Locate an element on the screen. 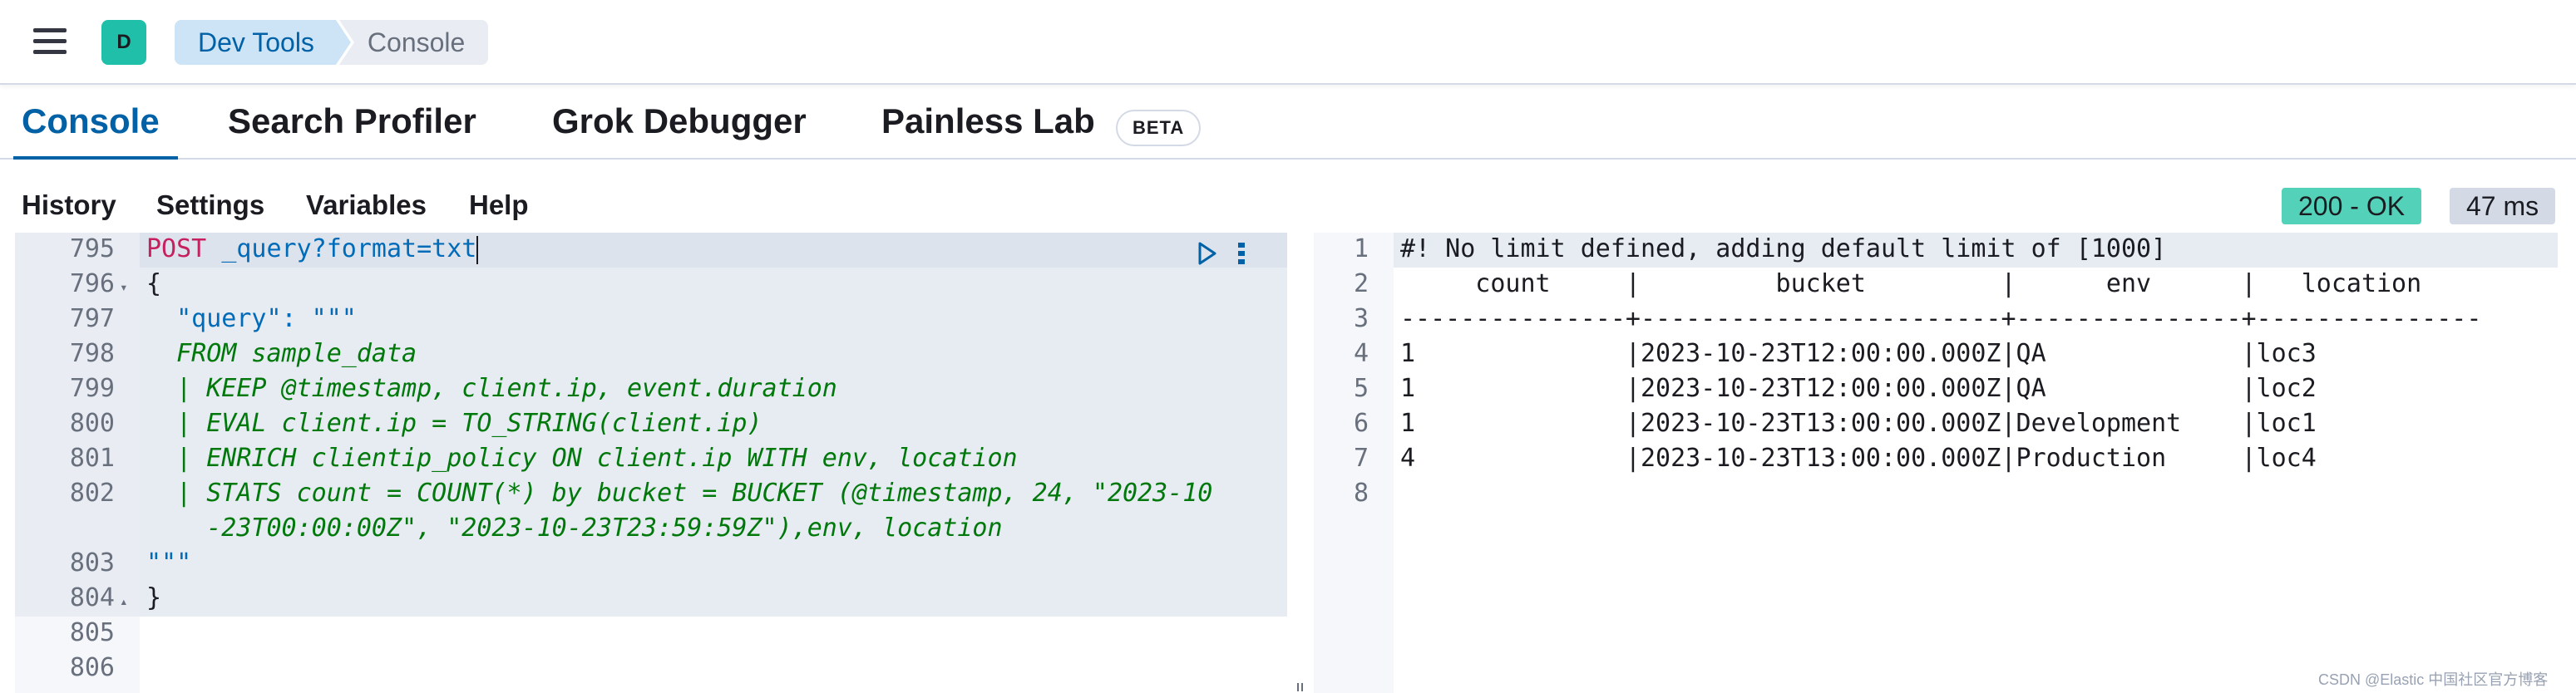 This screenshot has width=2576, height=693. response-status-badge: 200 - OK is located at coordinates (2352, 206).